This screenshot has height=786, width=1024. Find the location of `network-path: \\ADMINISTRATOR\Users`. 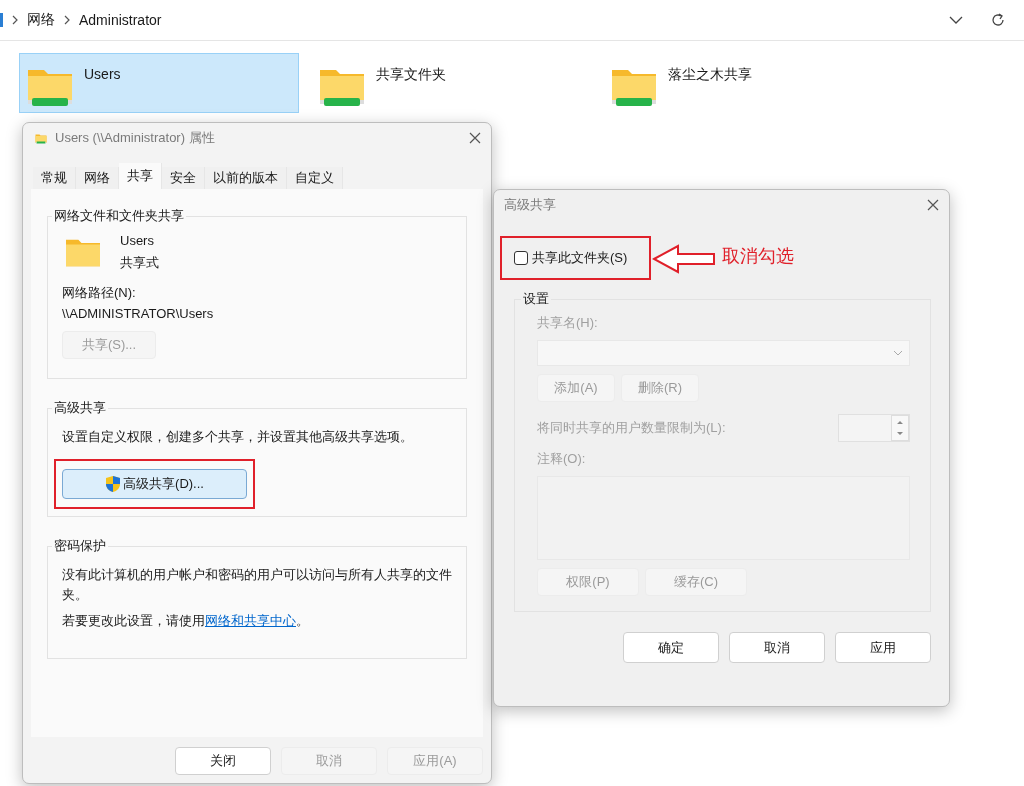

network-path: \\ADMINISTRATOR\Users is located at coordinates (138, 313).